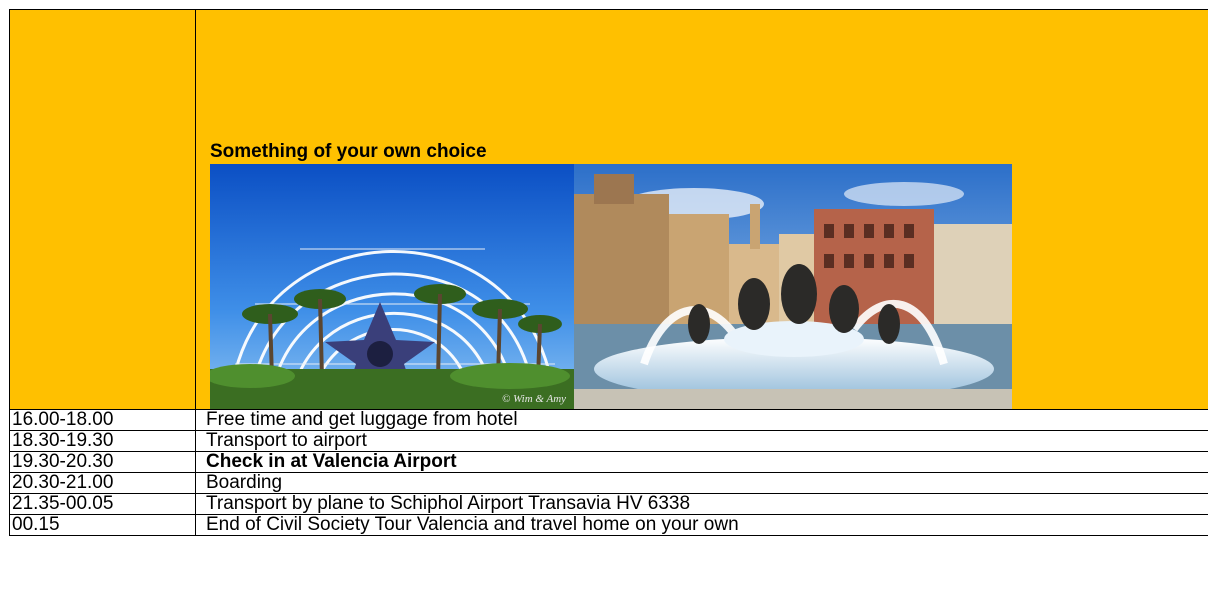 The width and height of the screenshot is (1208, 596). What do you see at coordinates (102, 462) in the screenshot?
I see `time-cell: 19.30-20.30` at bounding box center [102, 462].